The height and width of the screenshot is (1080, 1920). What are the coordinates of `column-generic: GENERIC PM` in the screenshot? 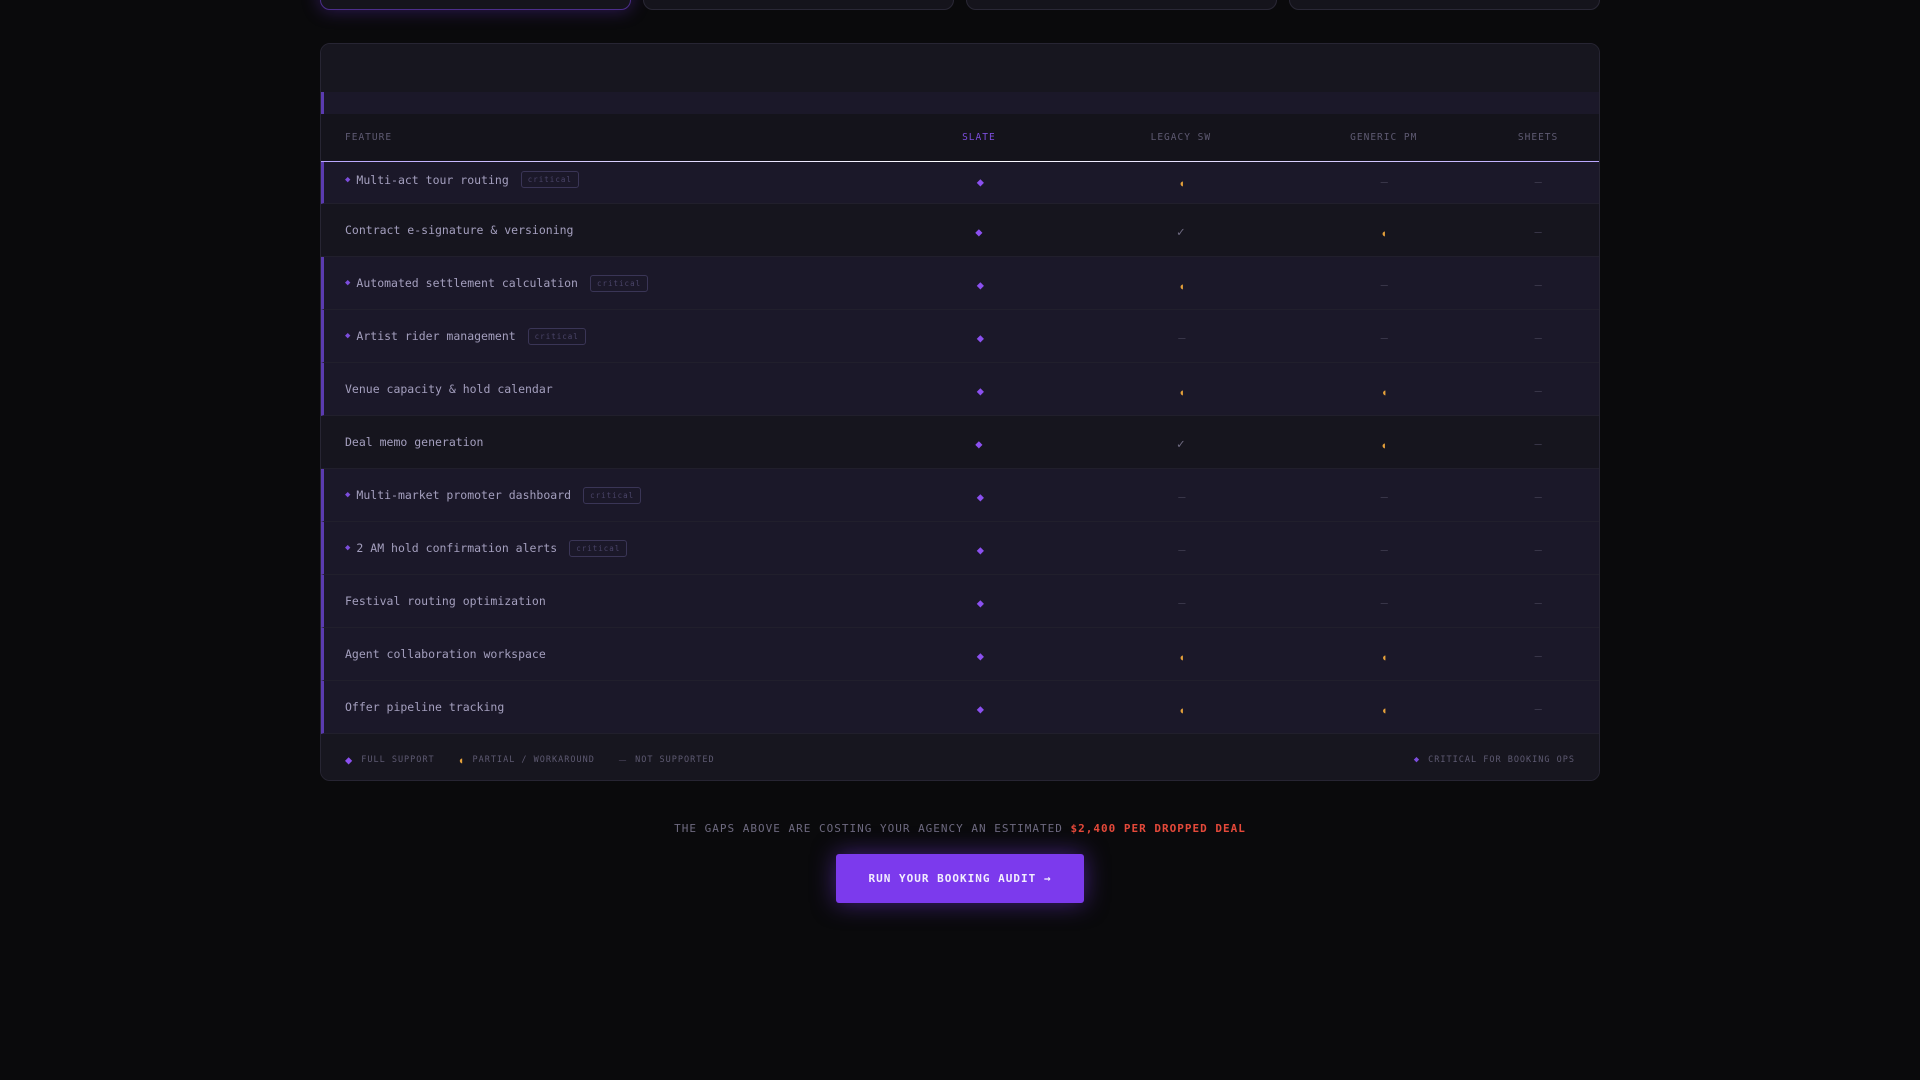 It's located at (1384, 137).